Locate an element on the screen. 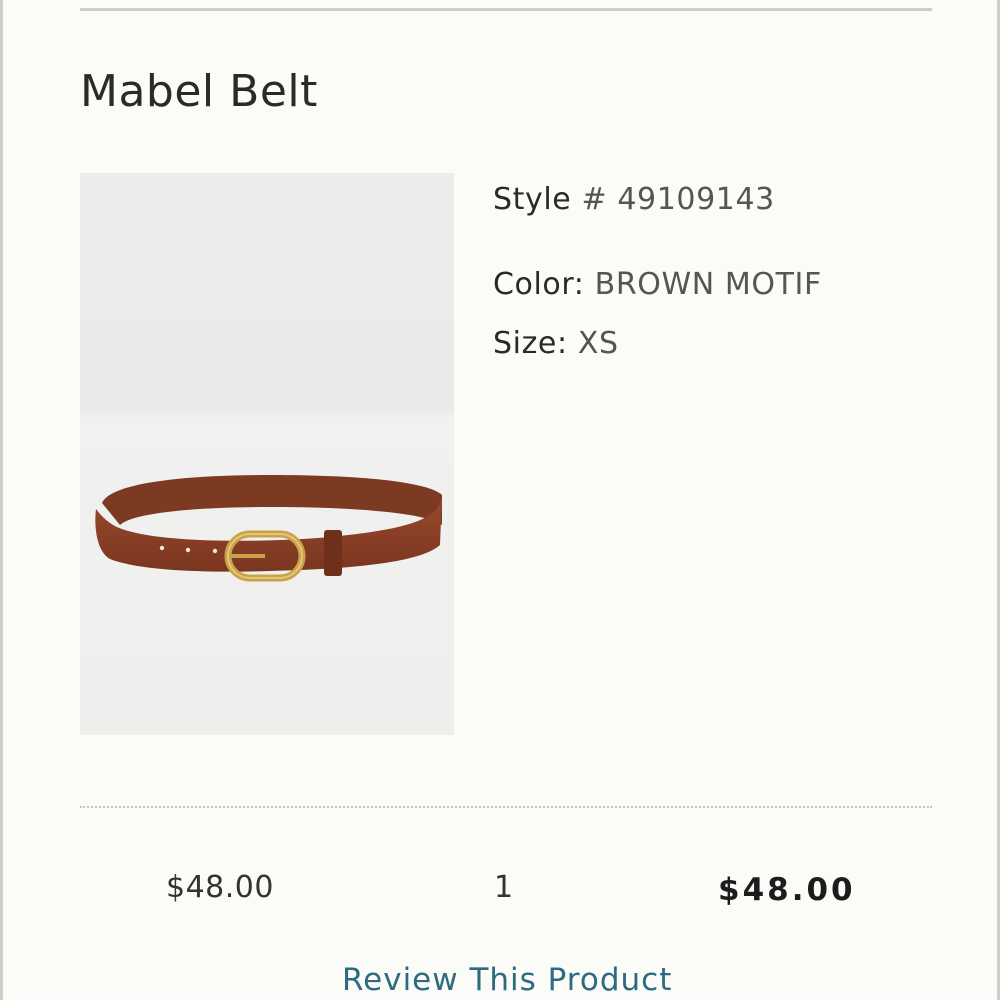 The image size is (1000, 1000). style-label: Style is located at coordinates (532, 199).